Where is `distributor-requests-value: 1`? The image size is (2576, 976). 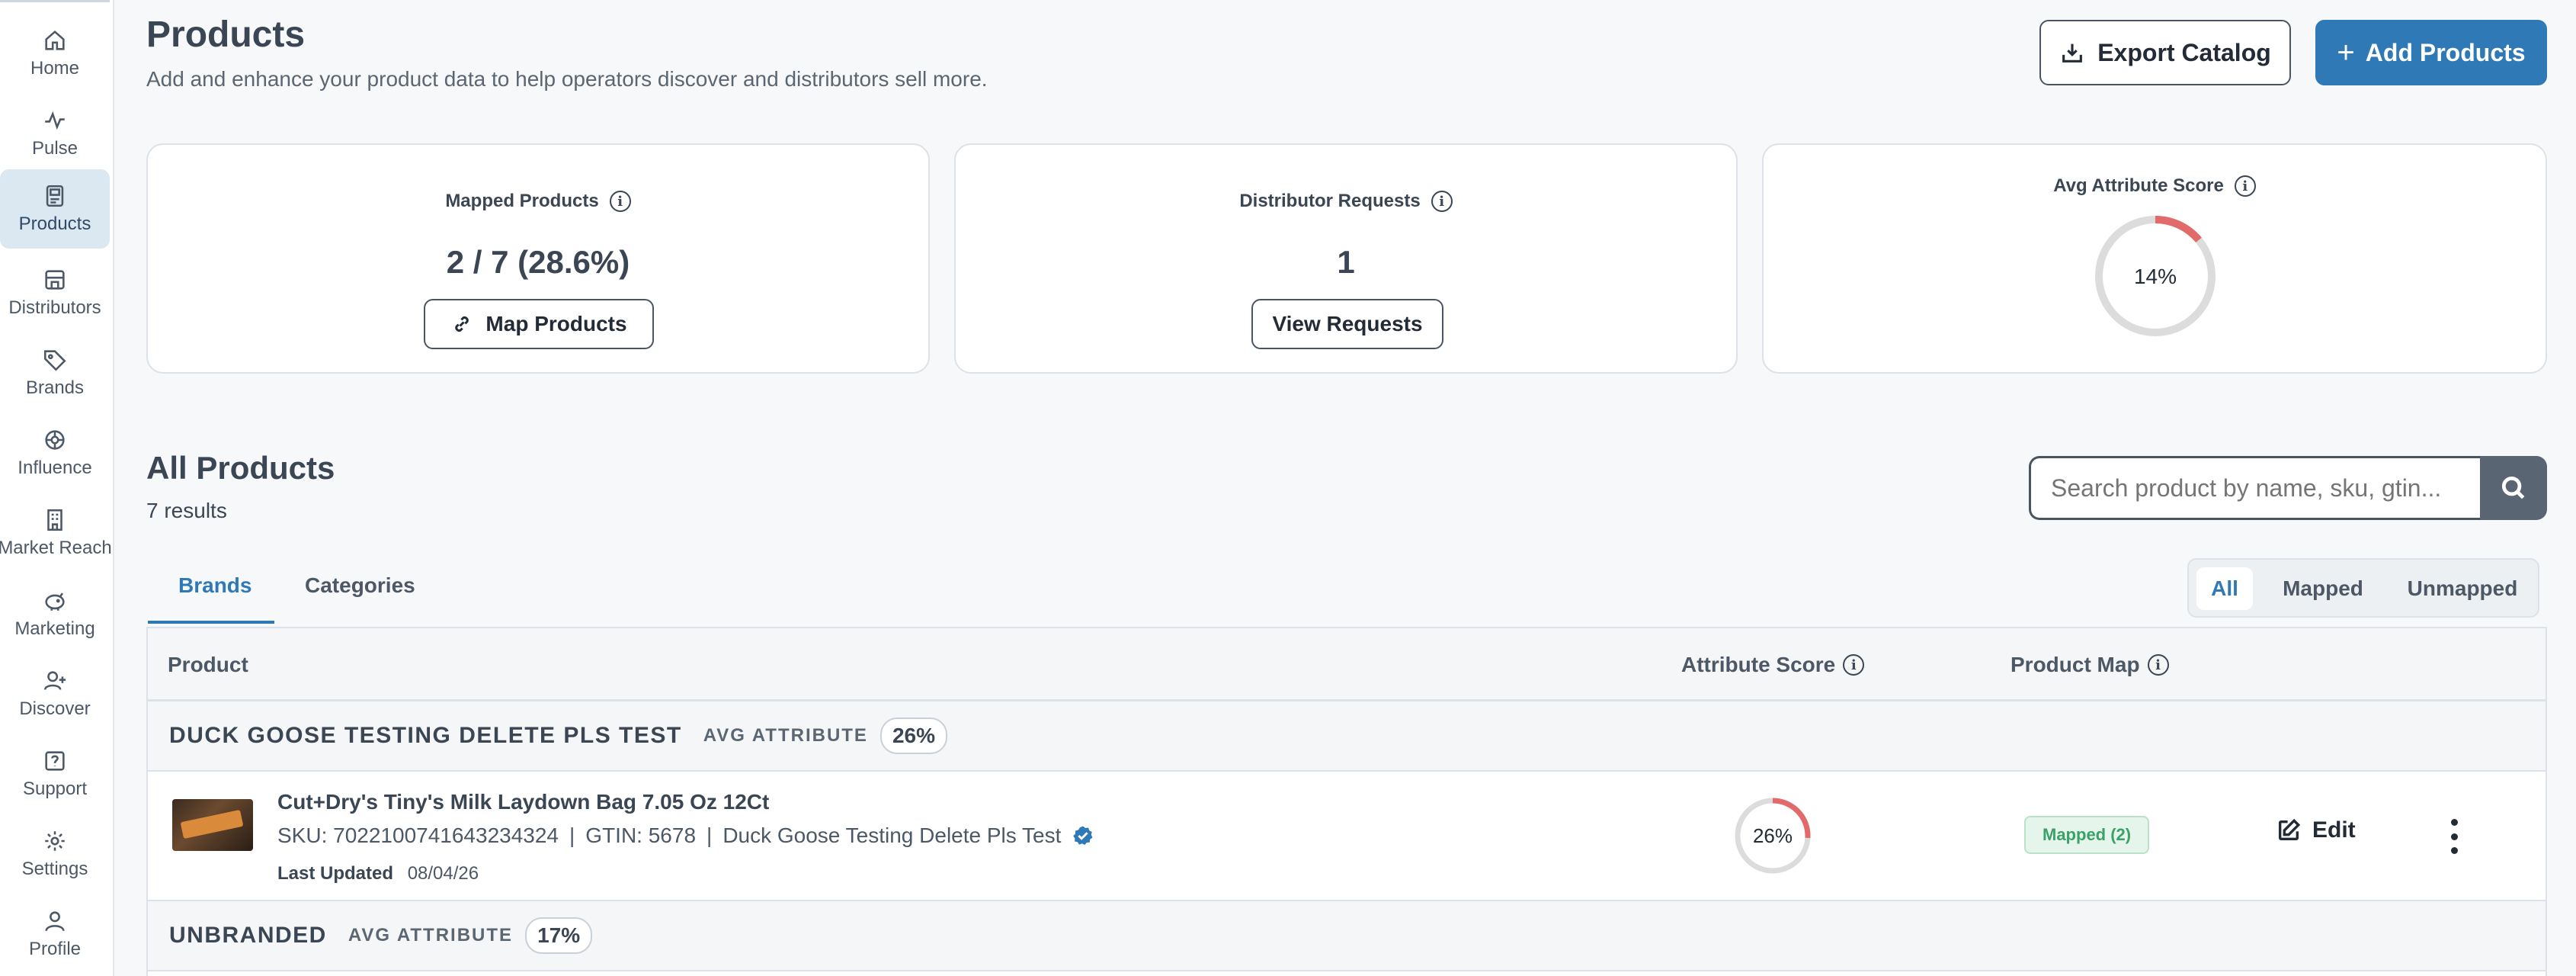 distributor-requests-value: 1 is located at coordinates (1346, 262).